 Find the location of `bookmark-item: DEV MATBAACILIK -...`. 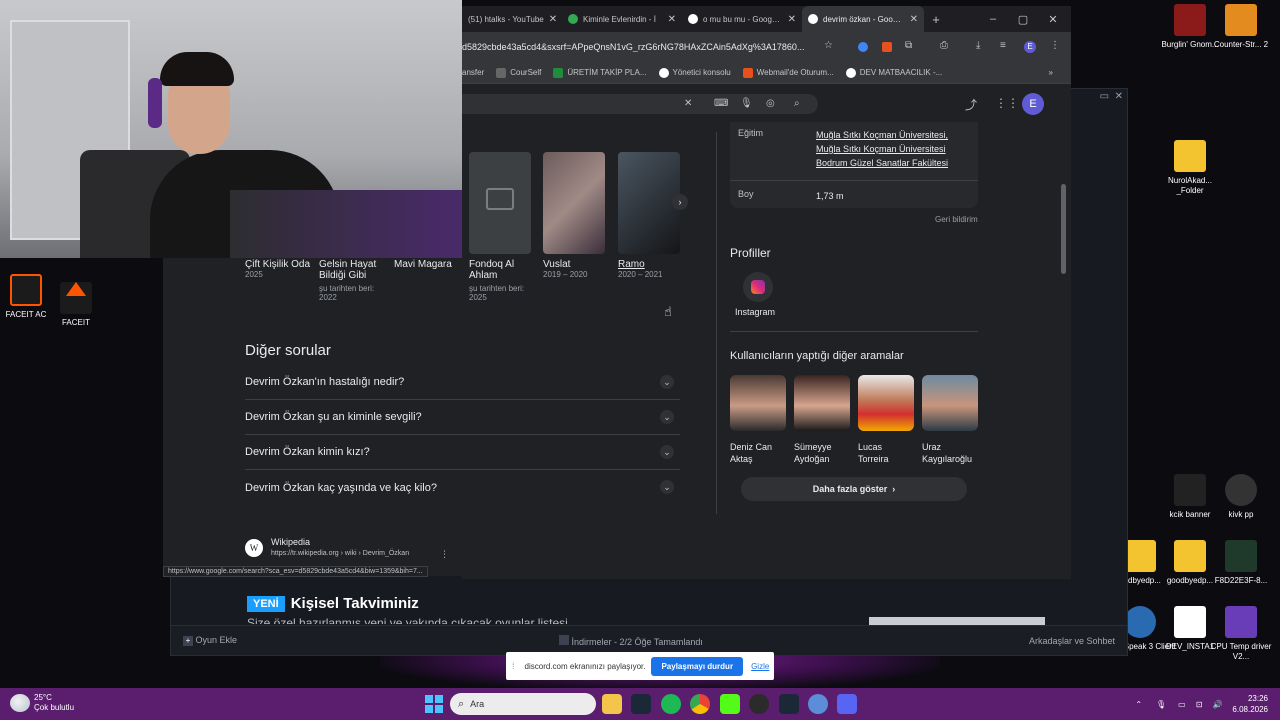

bookmark-item: DEV MATBAACILIK -... is located at coordinates (893, 72).